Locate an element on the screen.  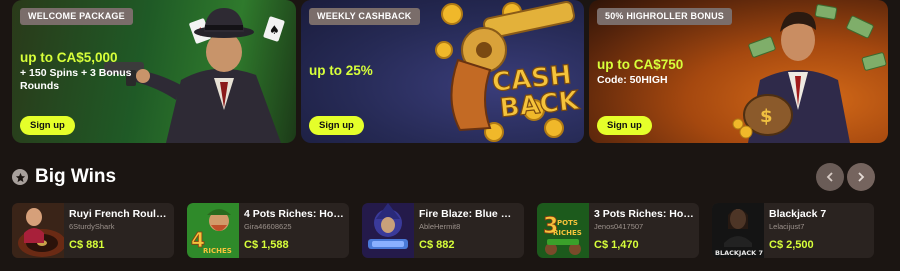
player-name: 6SturdyShark is located at coordinates (92, 226).